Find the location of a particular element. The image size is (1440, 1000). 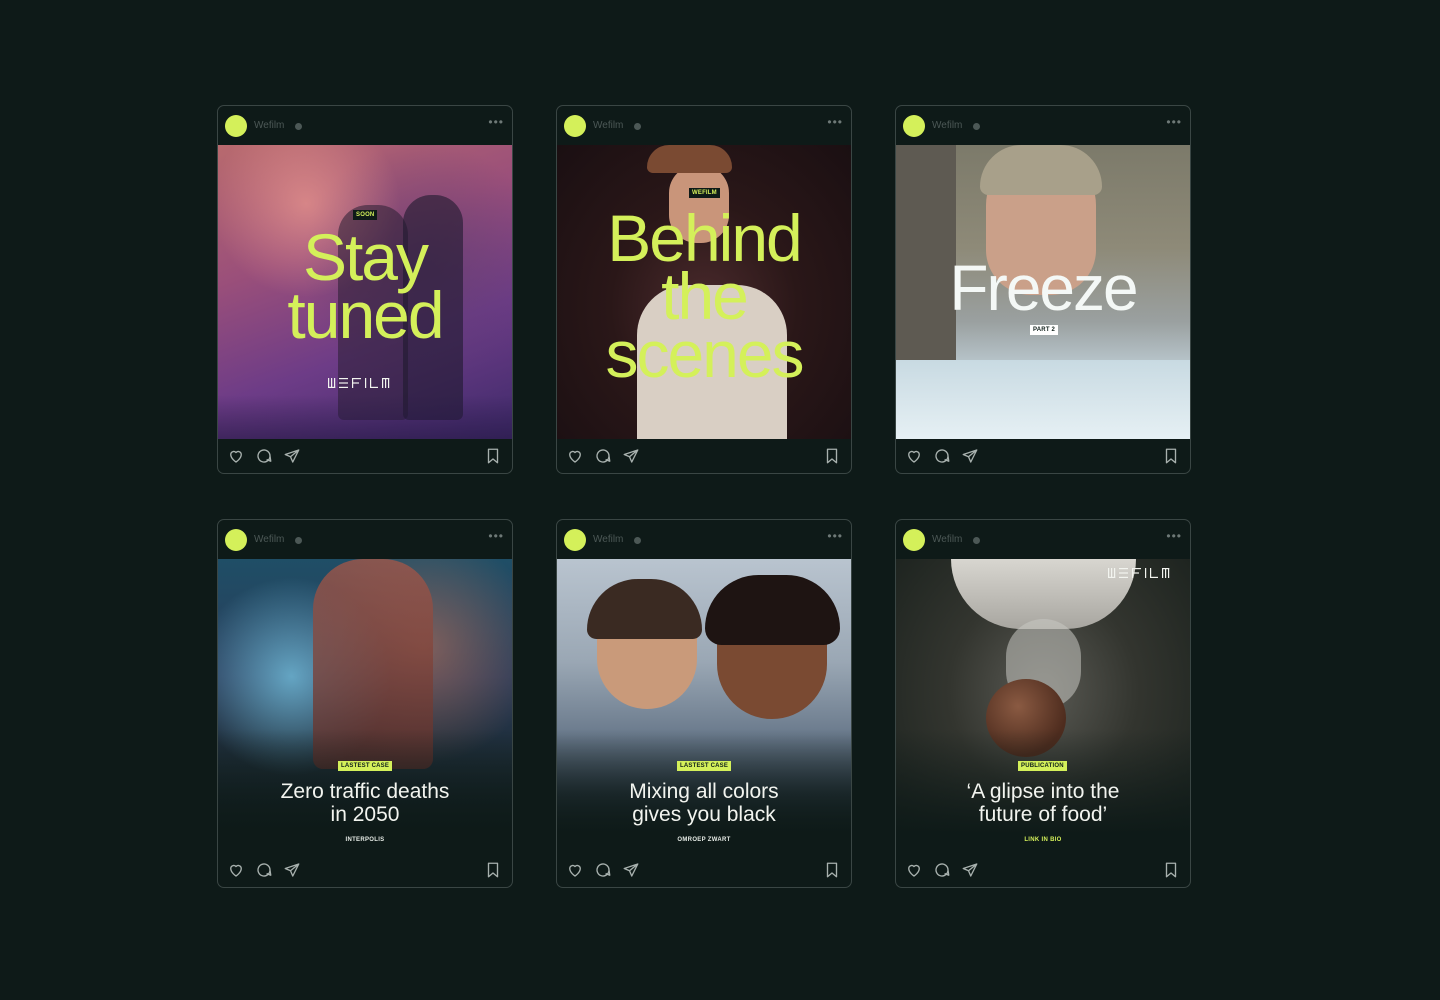

post-title-line-2: in 2050 is located at coordinates (365, 814).